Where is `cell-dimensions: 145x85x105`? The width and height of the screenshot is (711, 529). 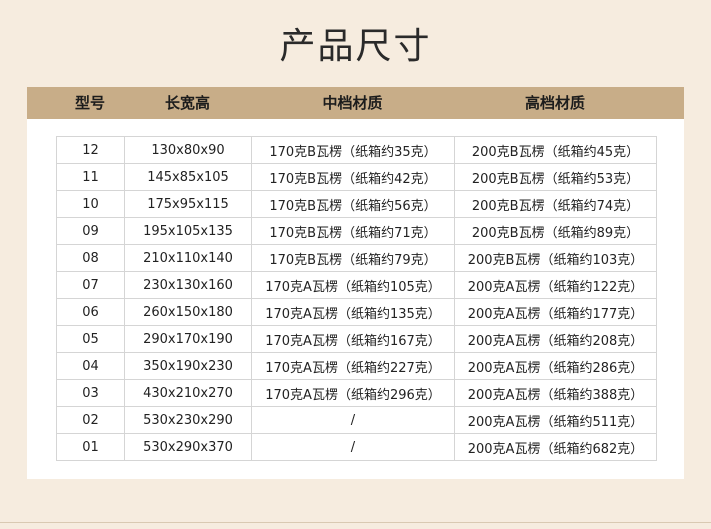 cell-dimensions: 145x85x105 is located at coordinates (188, 177).